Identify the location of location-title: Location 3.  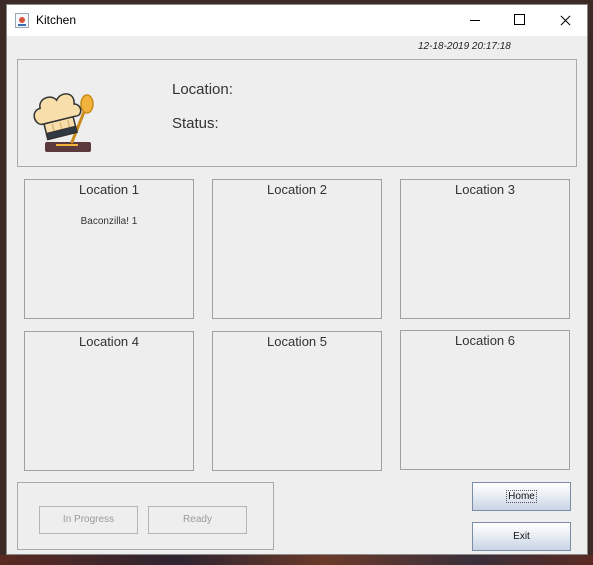
(485, 189).